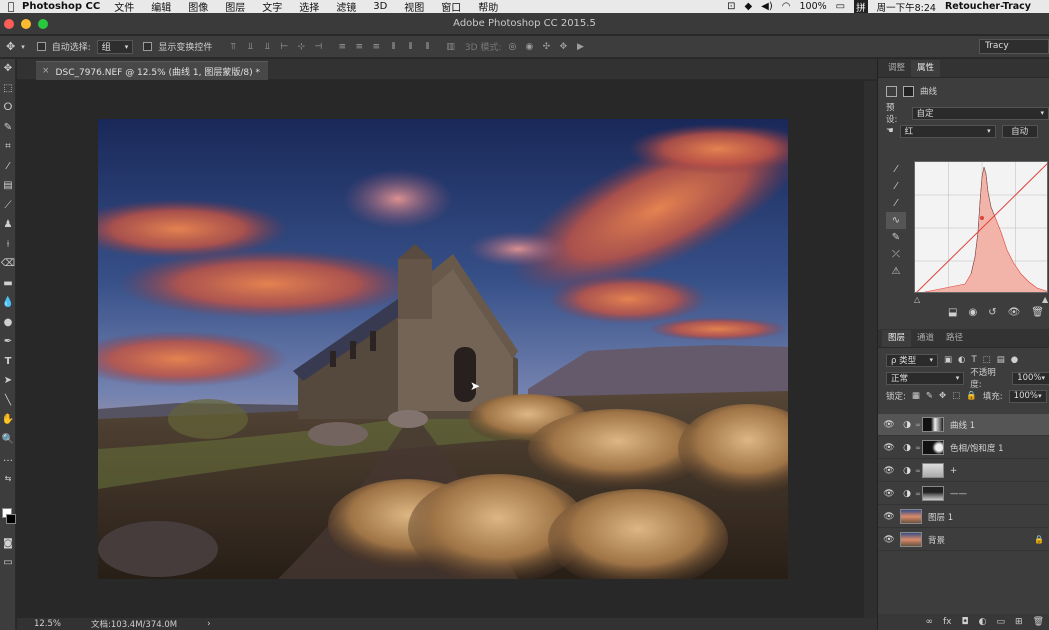  Describe the element at coordinates (972, 312) in the screenshot. I see `view-previous-icon: ◉` at that location.